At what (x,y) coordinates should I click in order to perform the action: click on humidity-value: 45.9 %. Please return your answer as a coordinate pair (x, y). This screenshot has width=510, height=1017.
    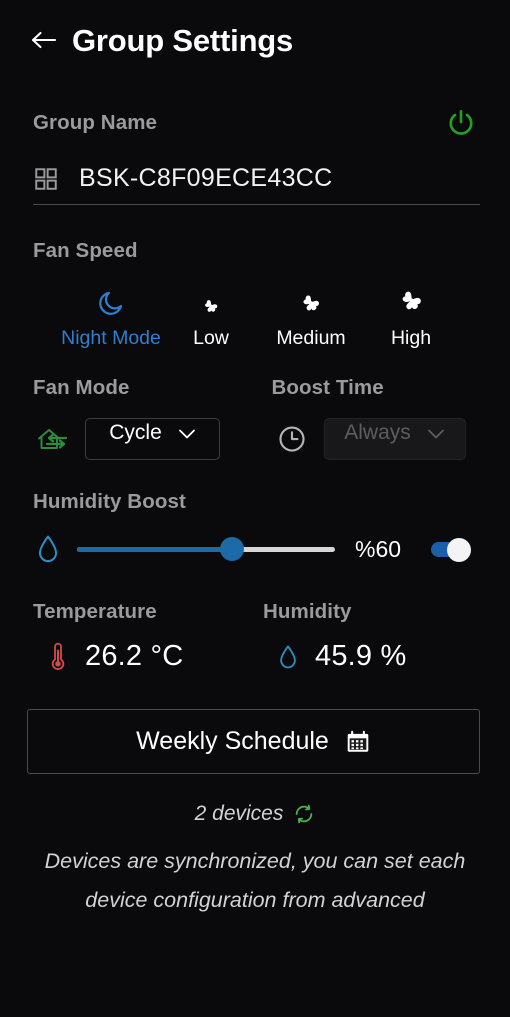
    Looking at the image, I should click on (361, 656).